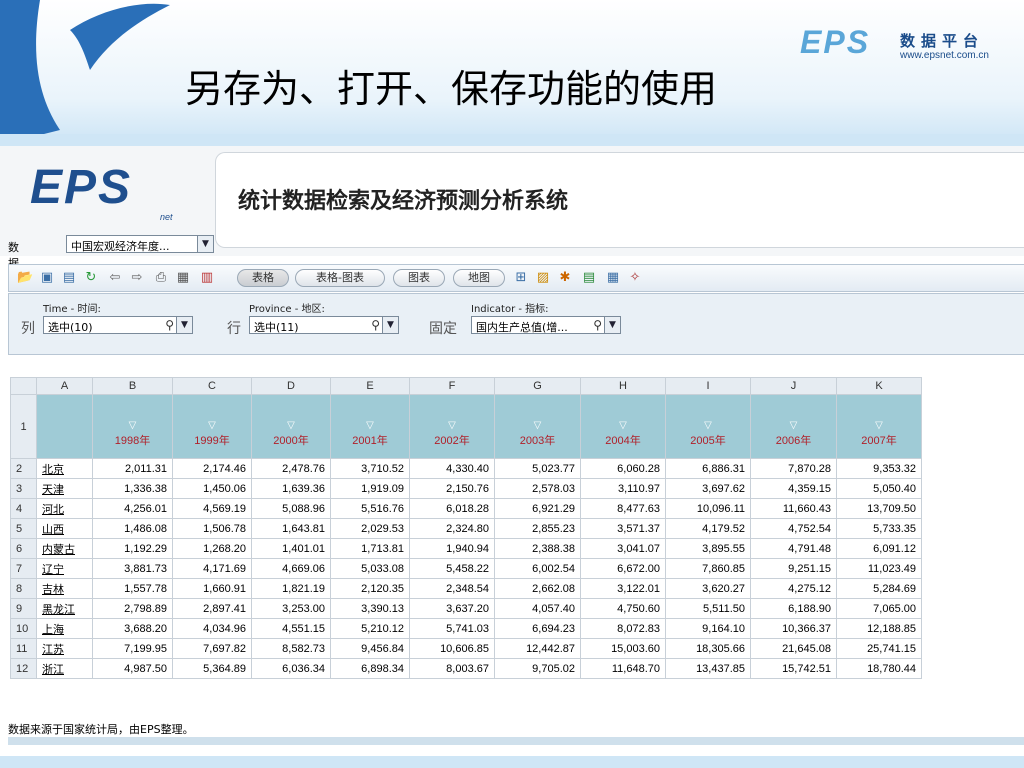  Describe the element at coordinates (623, 608) in the screenshot. I see `data-cell: 4,750.60` at that location.